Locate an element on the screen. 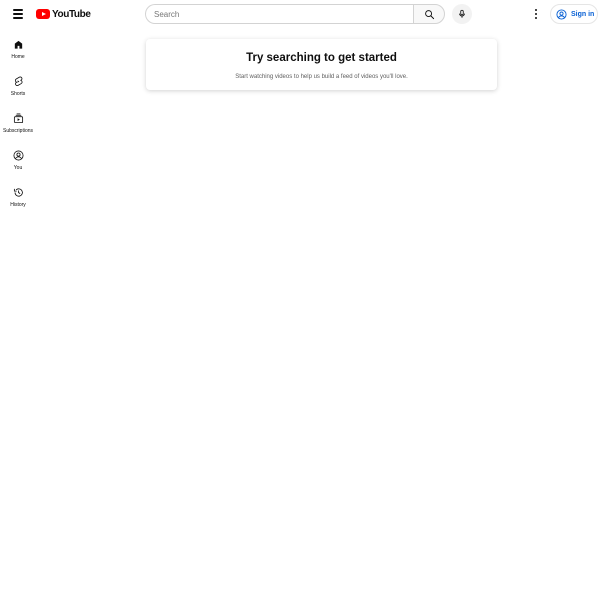 This screenshot has width=600, height=600. sign-in-label: Sign in is located at coordinates (583, 14).